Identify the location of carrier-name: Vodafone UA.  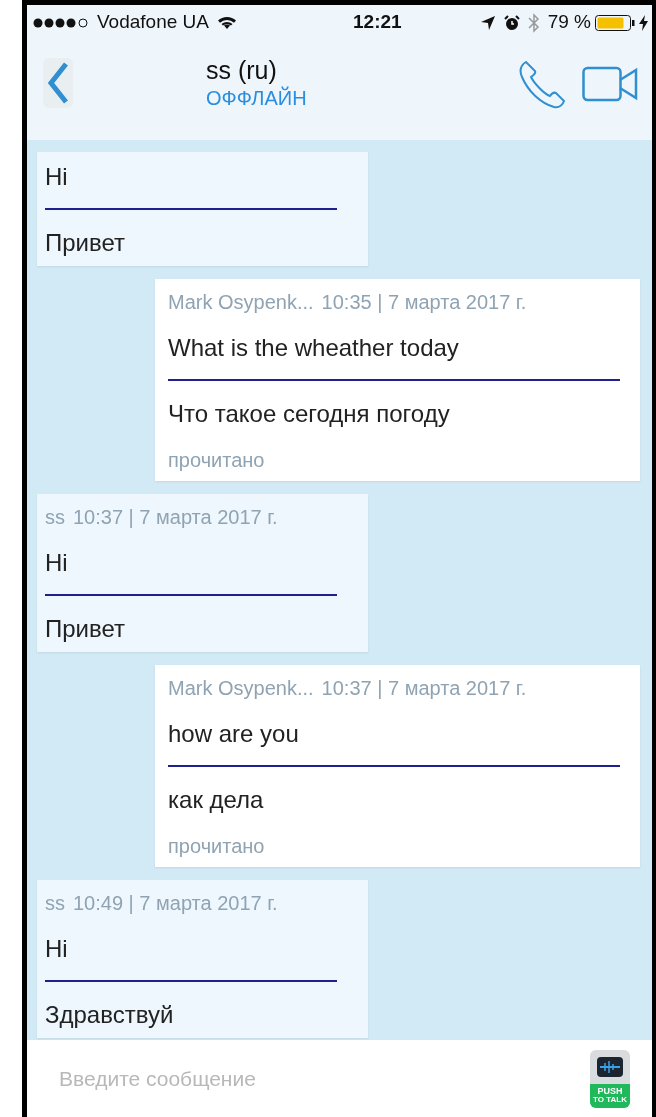
(153, 22).